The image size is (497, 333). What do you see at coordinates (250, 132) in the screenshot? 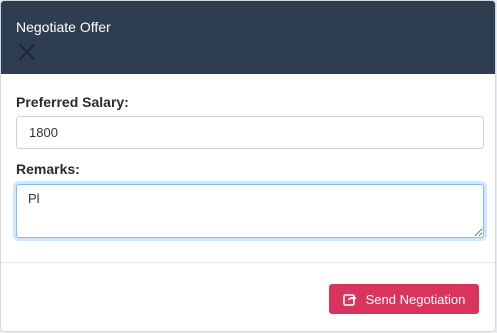
I see `salary-input` at bounding box center [250, 132].